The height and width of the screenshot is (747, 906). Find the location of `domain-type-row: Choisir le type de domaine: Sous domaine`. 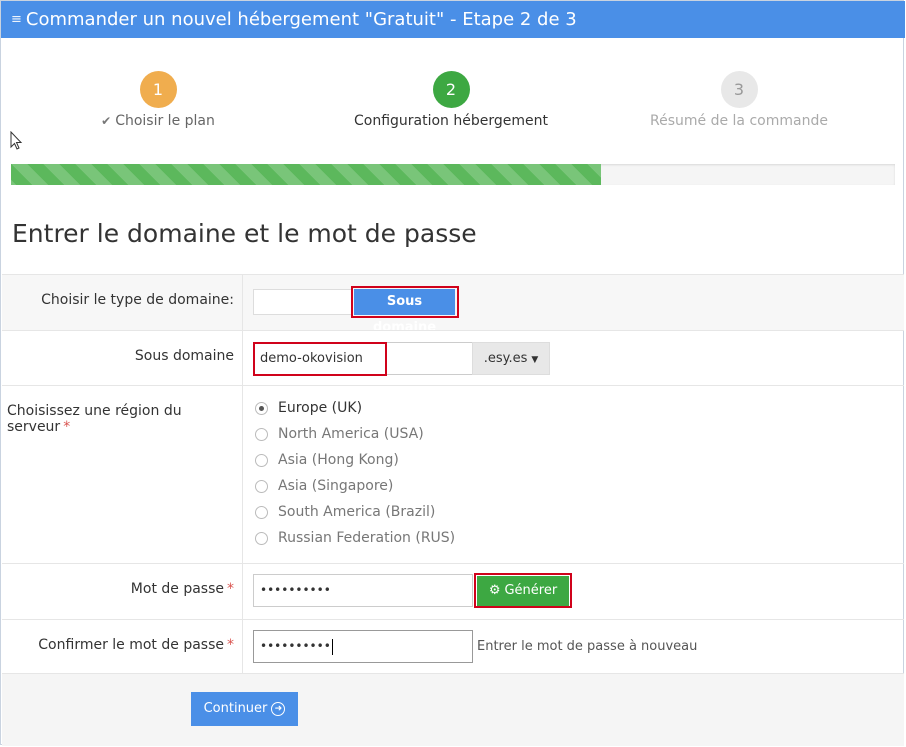

domain-type-row: Choisir le type de domaine: Sous domaine is located at coordinates (453, 304).